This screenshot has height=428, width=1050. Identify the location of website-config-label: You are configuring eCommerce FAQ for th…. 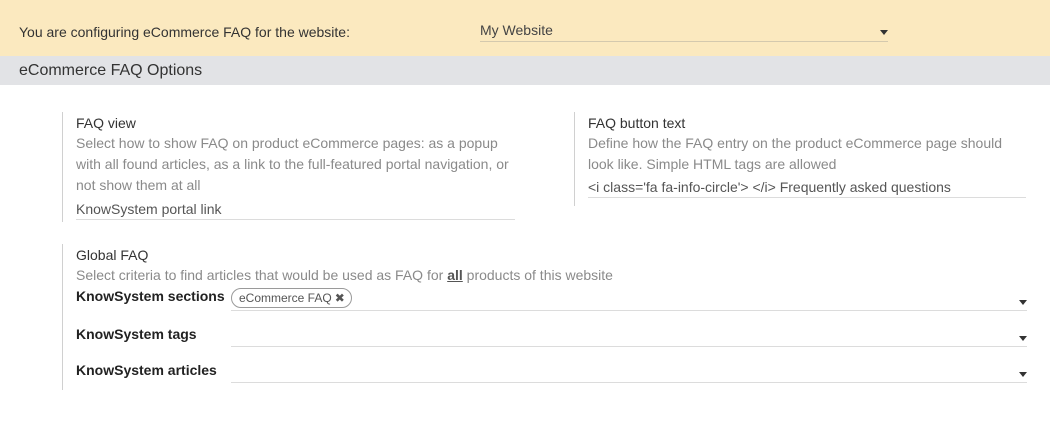
(184, 32).